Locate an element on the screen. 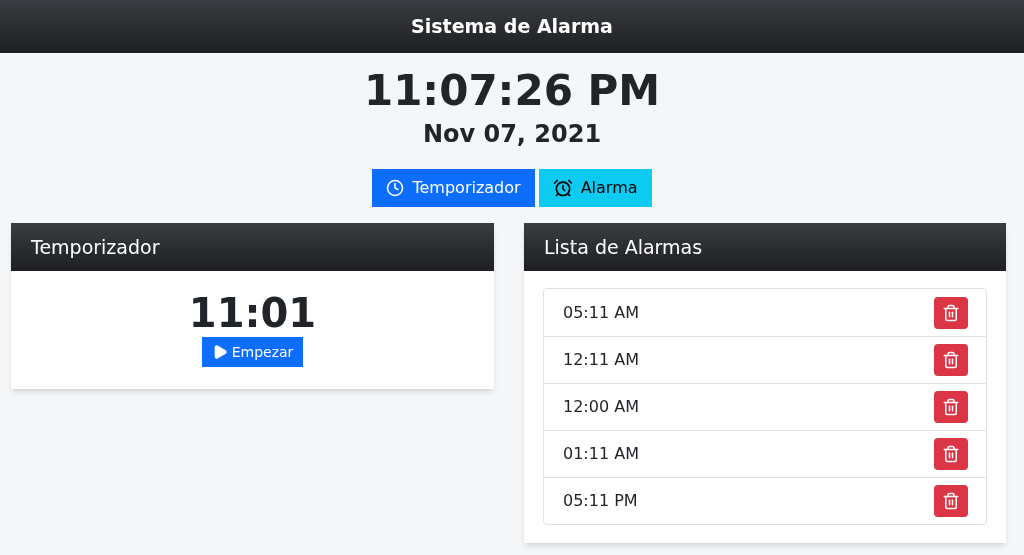 Image resolution: width=1024 pixels, height=555 pixels. mode-button: Alarma is located at coordinates (595, 188).